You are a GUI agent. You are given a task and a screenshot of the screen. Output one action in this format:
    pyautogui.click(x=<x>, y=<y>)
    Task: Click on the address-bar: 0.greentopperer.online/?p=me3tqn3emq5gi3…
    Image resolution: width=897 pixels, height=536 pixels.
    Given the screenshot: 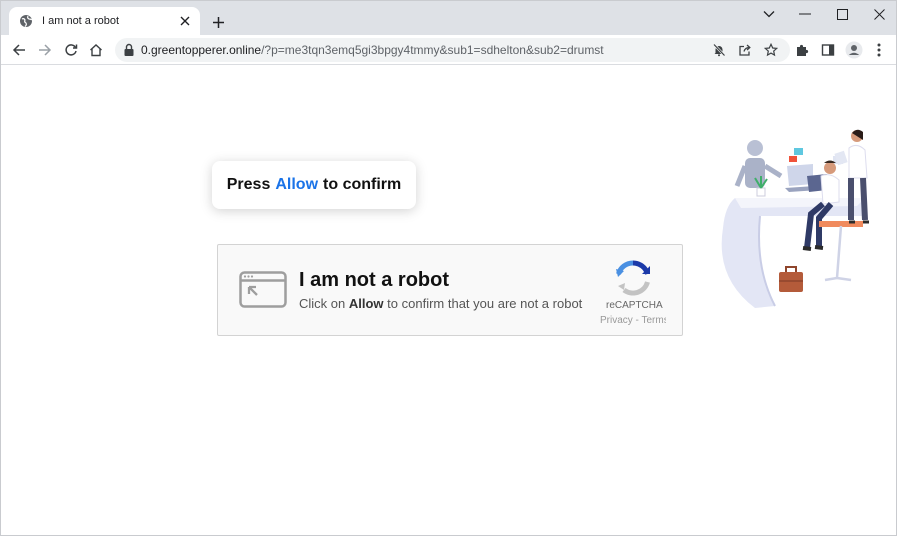 What is the action you would take?
    pyautogui.click(x=452, y=50)
    